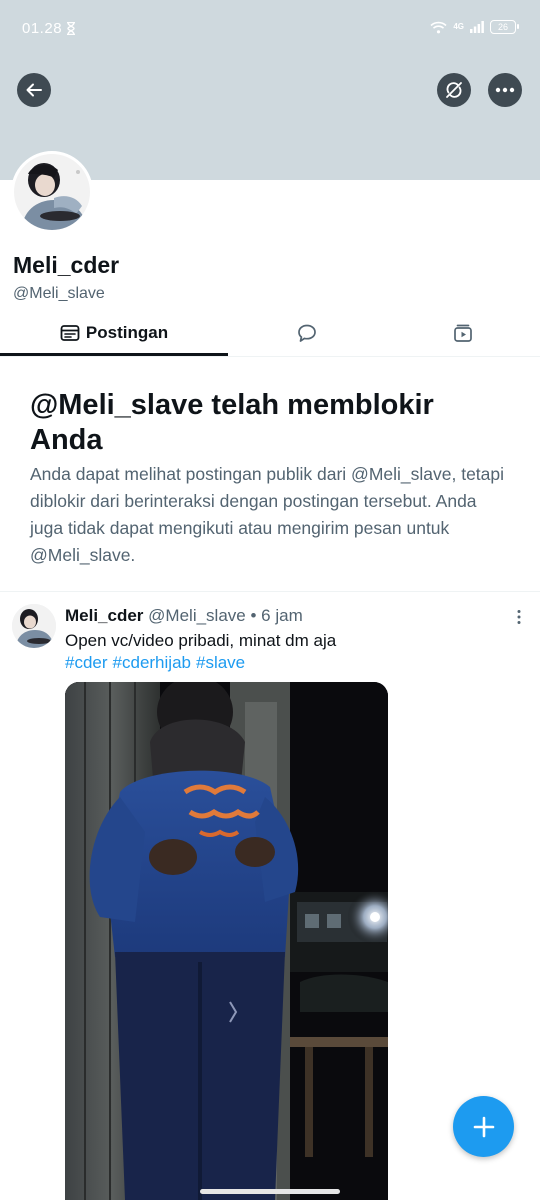 The image size is (540, 1200). I want to click on active-tab-indicator, so click(114, 354).